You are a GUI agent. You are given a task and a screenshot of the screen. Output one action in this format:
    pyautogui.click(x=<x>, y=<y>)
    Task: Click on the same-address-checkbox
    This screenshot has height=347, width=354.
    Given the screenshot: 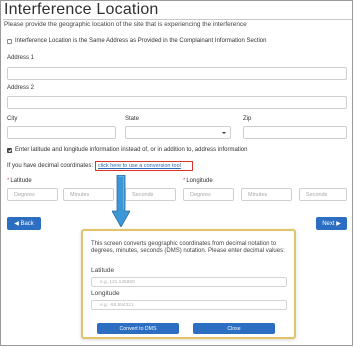 What is the action you would take?
    pyautogui.click(x=9, y=41)
    